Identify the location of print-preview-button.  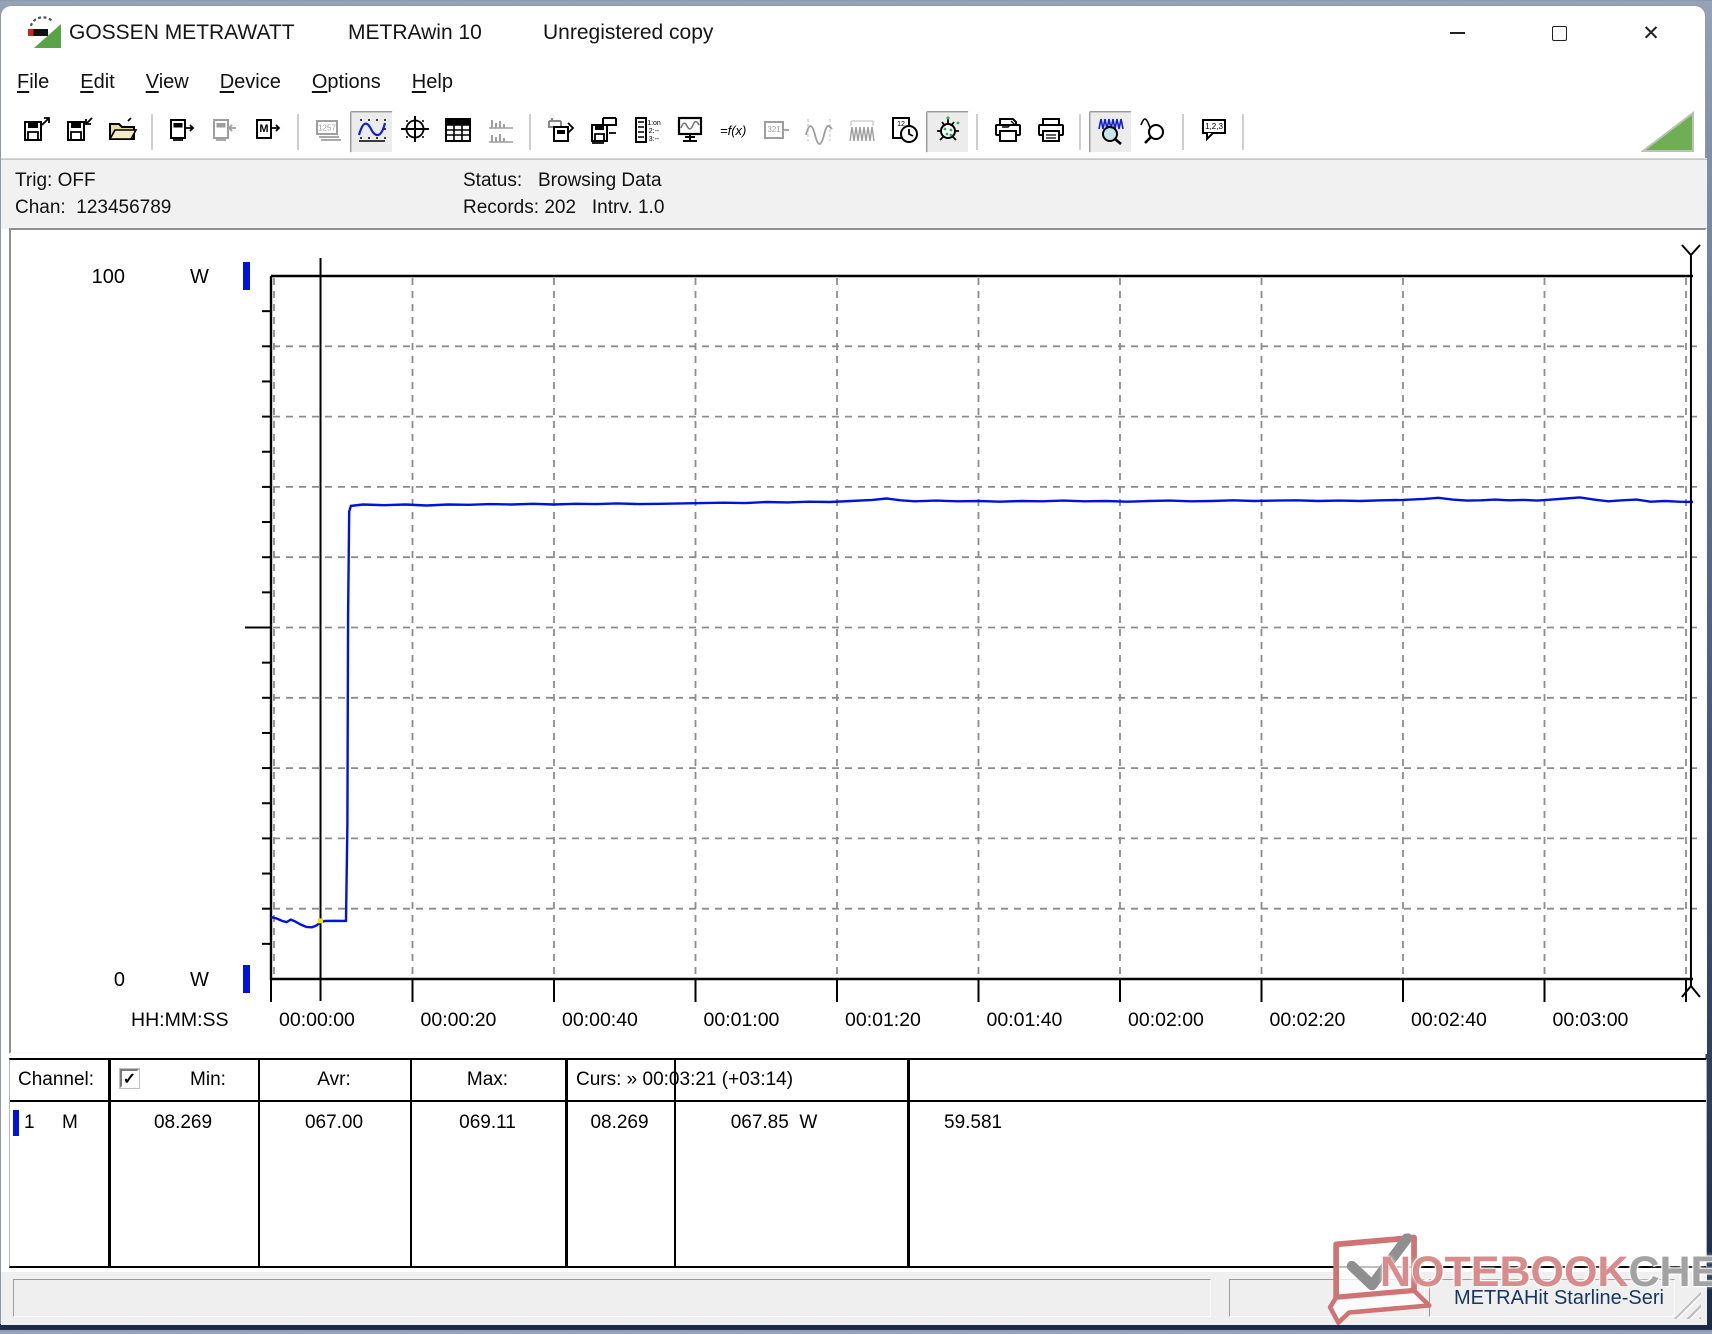
(1007, 132).